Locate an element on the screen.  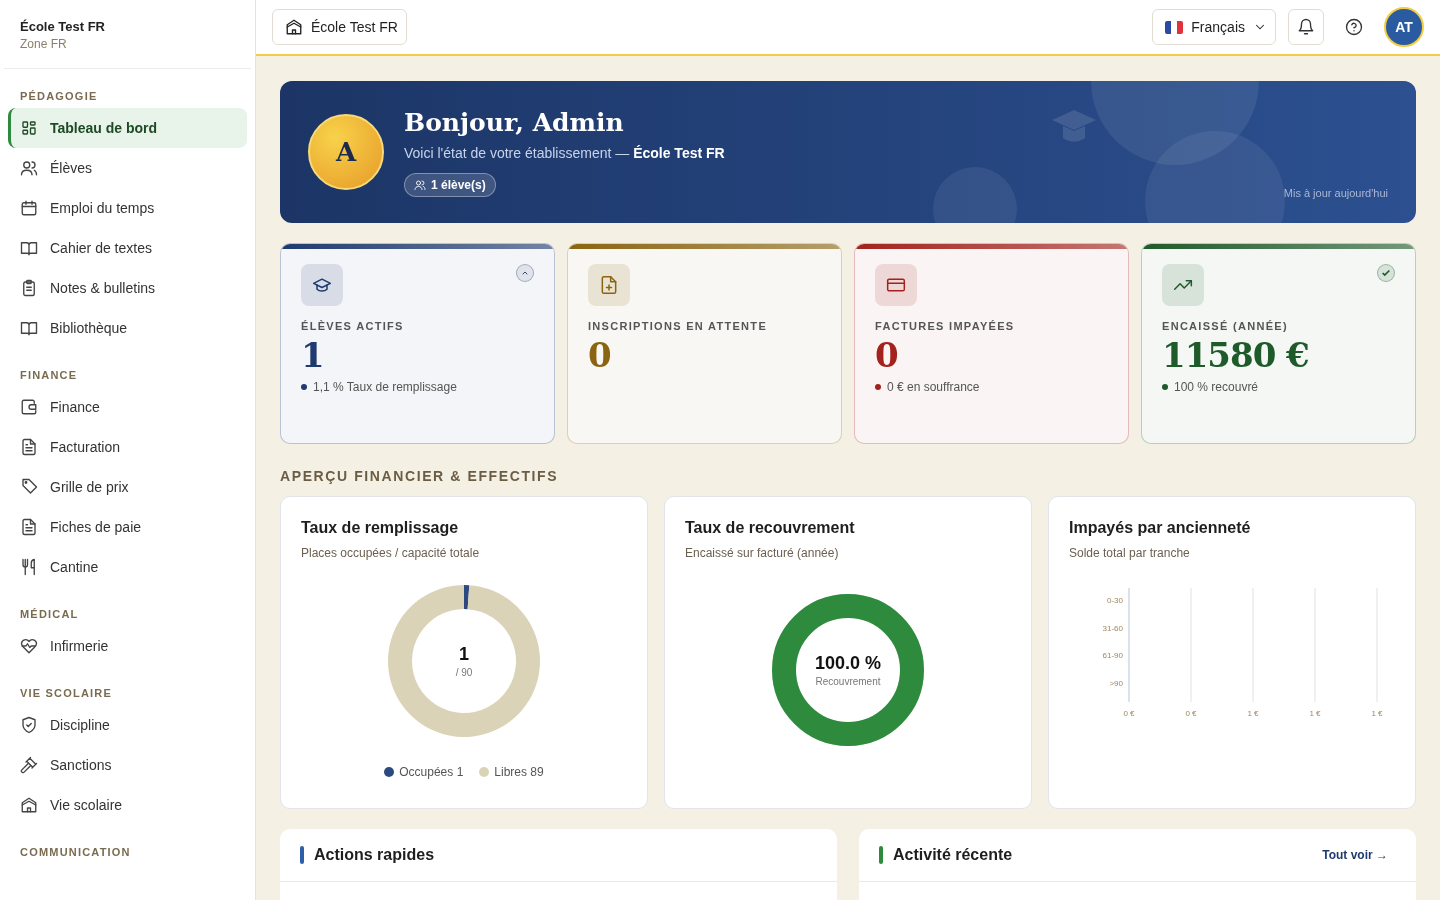
sidebar-item: Emploi du temps is located at coordinates (127, 208).